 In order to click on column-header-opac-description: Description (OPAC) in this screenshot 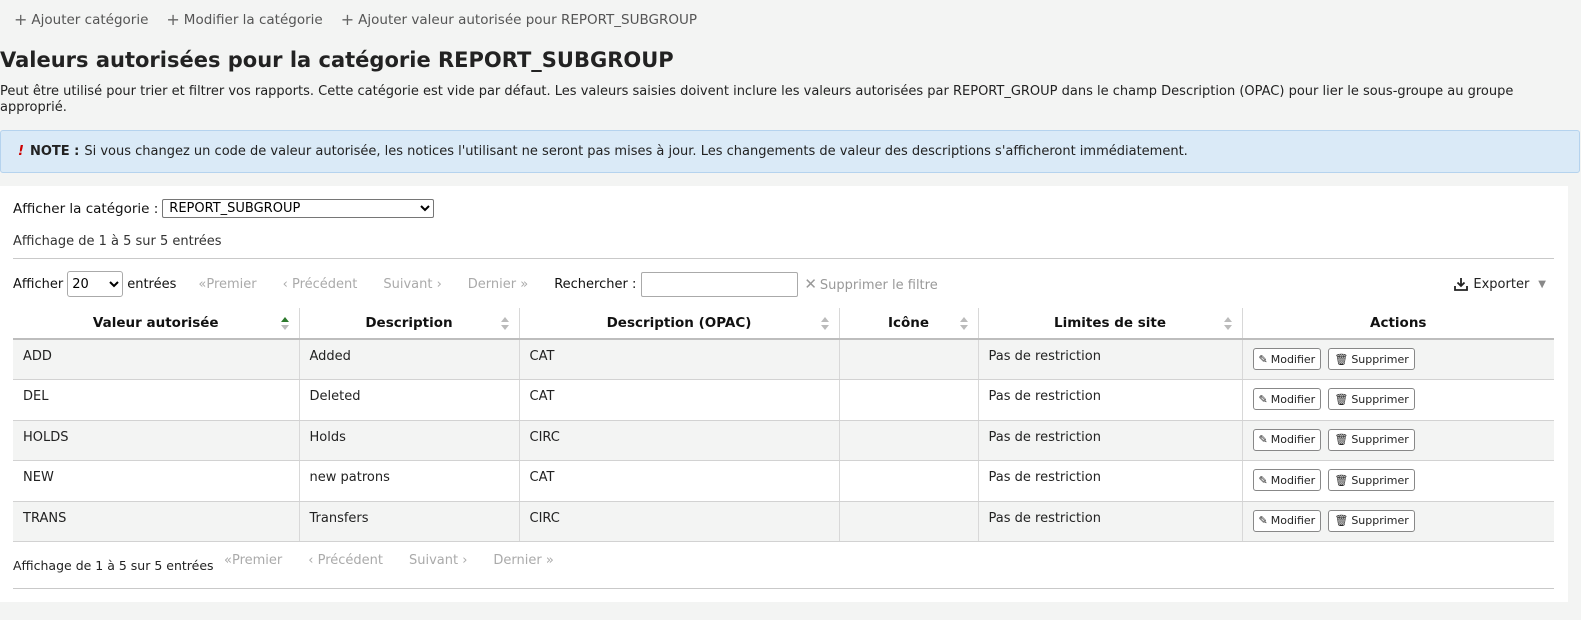, I will do `click(678, 324)`.